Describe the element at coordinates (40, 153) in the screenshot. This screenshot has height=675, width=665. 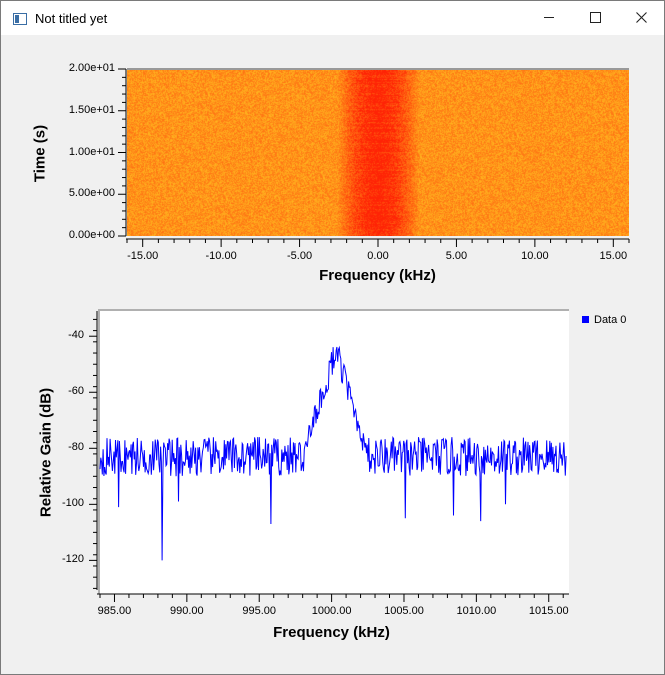
I see `waterfall-y-axis-label: Time (s)` at that location.